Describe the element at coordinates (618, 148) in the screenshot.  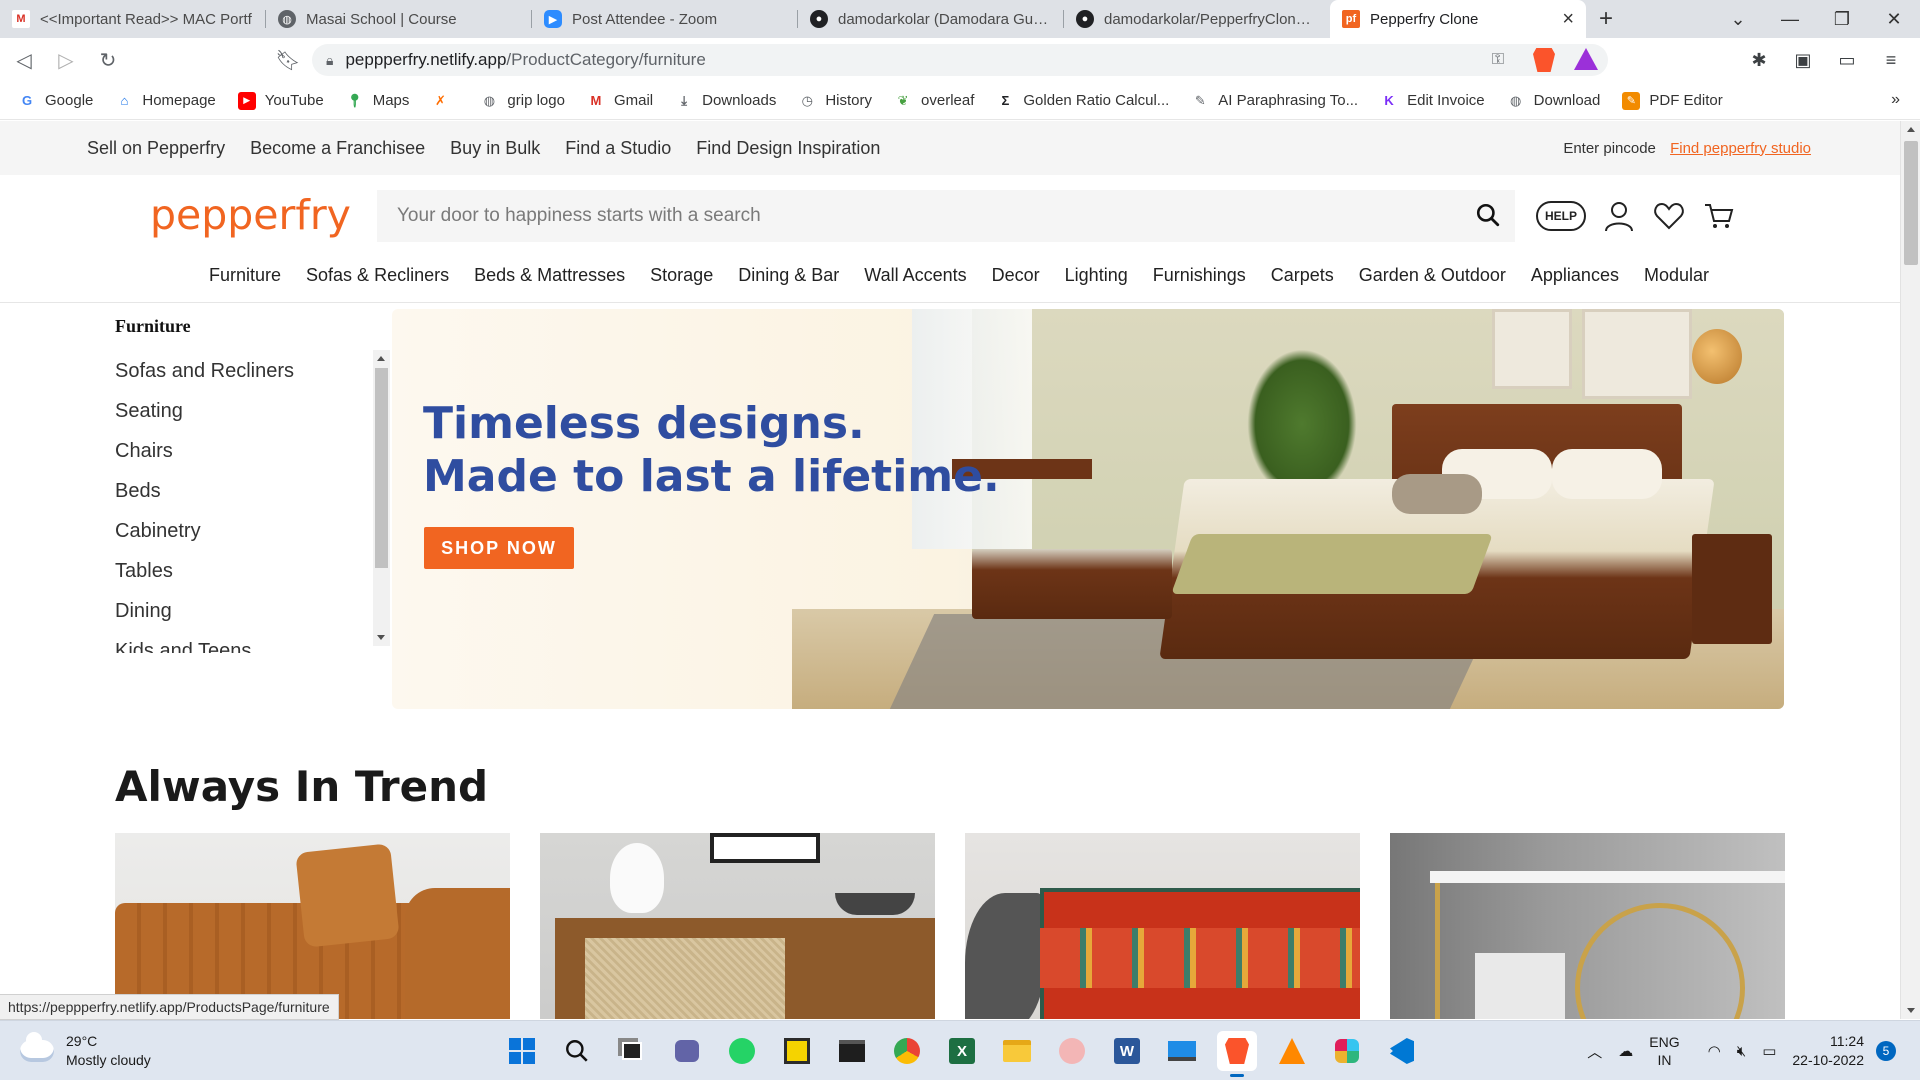
I see `find-studio-link: Find a Studio` at that location.